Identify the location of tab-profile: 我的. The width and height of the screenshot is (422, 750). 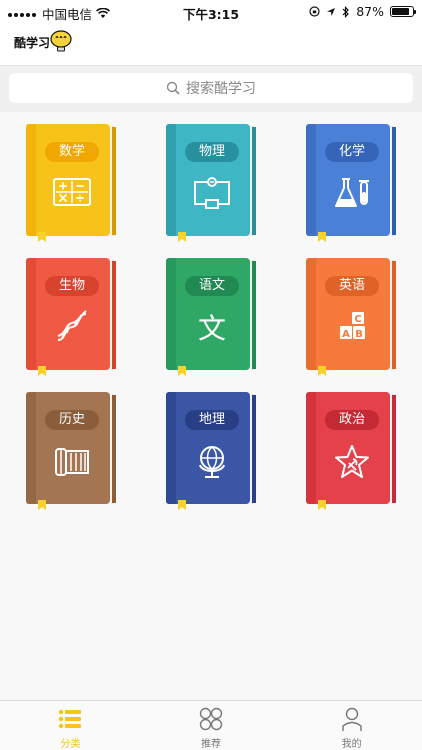
(351, 725).